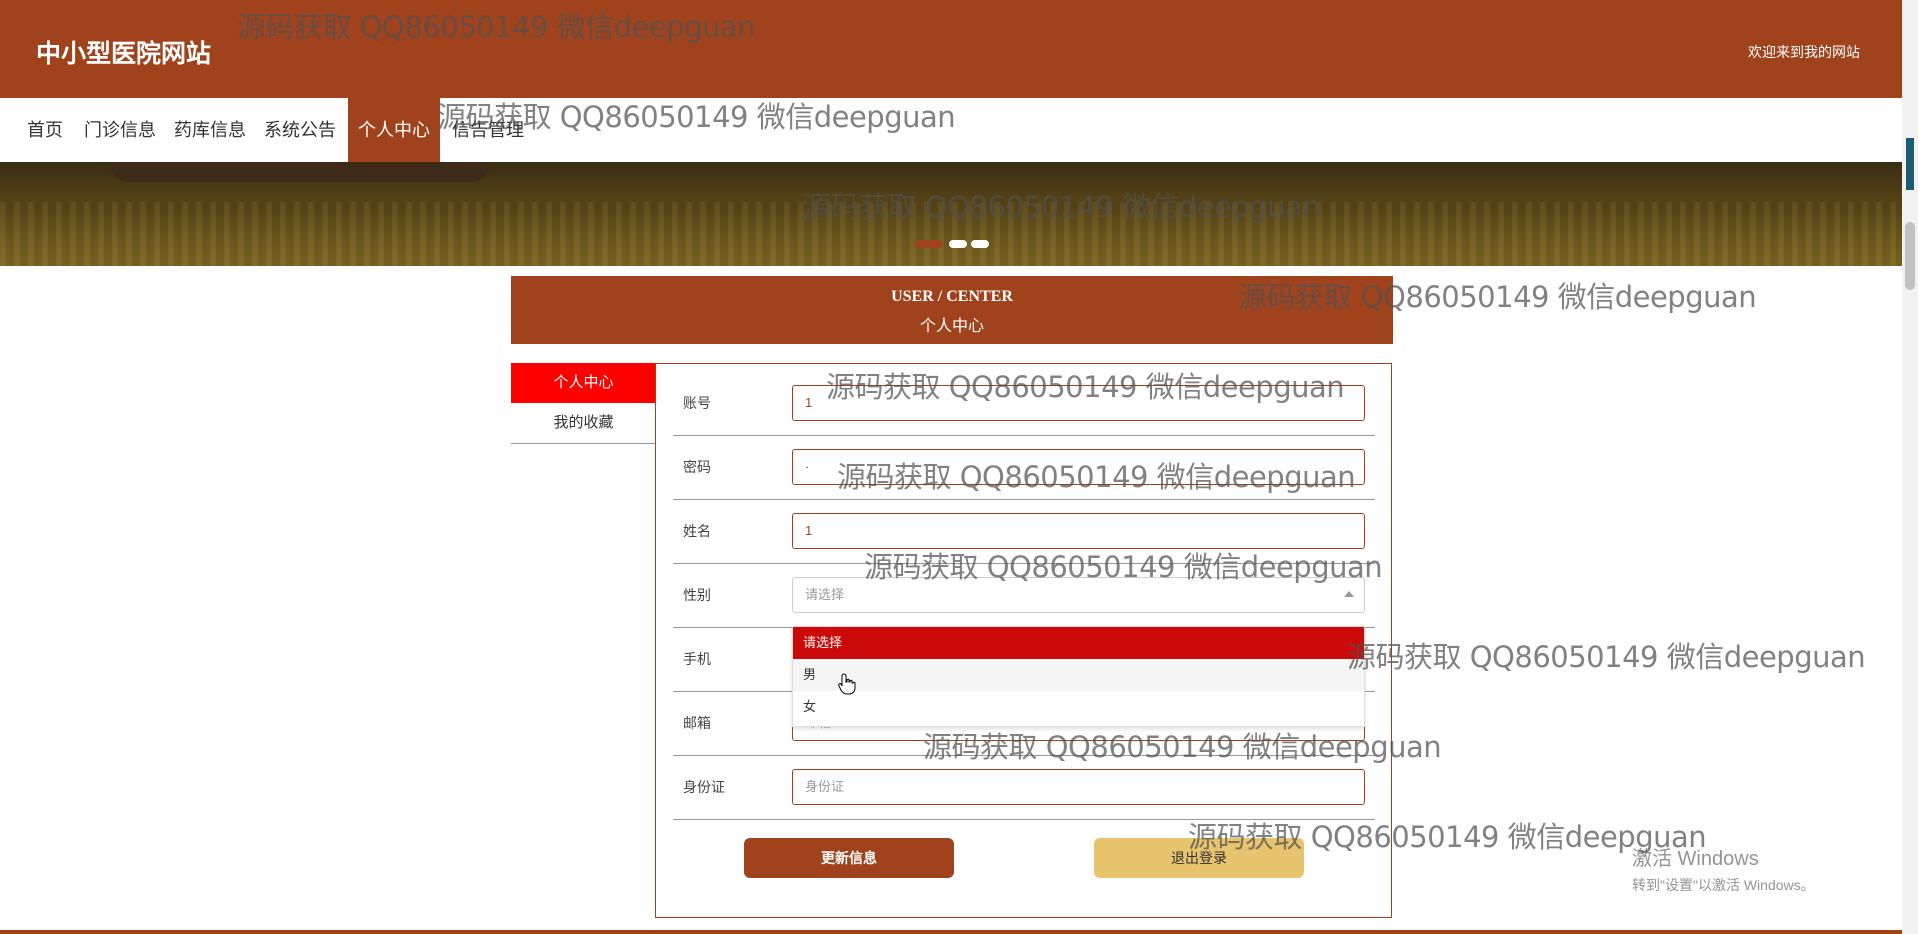  I want to click on name-input: 1, so click(1078, 531).